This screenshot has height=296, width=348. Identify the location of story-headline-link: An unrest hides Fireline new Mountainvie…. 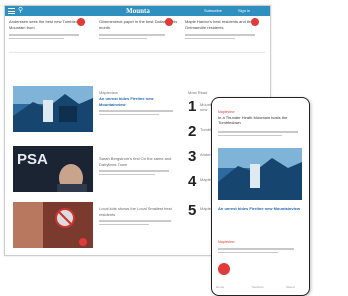
(139, 102).